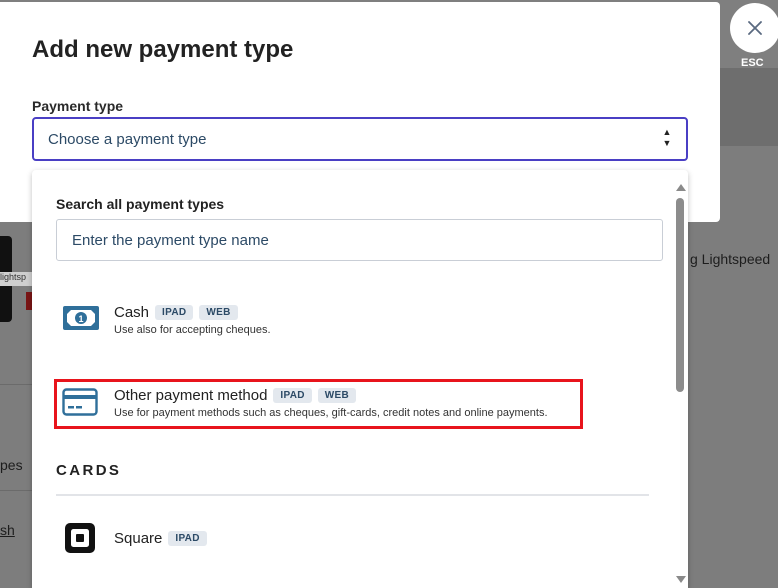 The height and width of the screenshot is (588, 778). I want to click on search-label: Search all payment types, so click(140, 204).